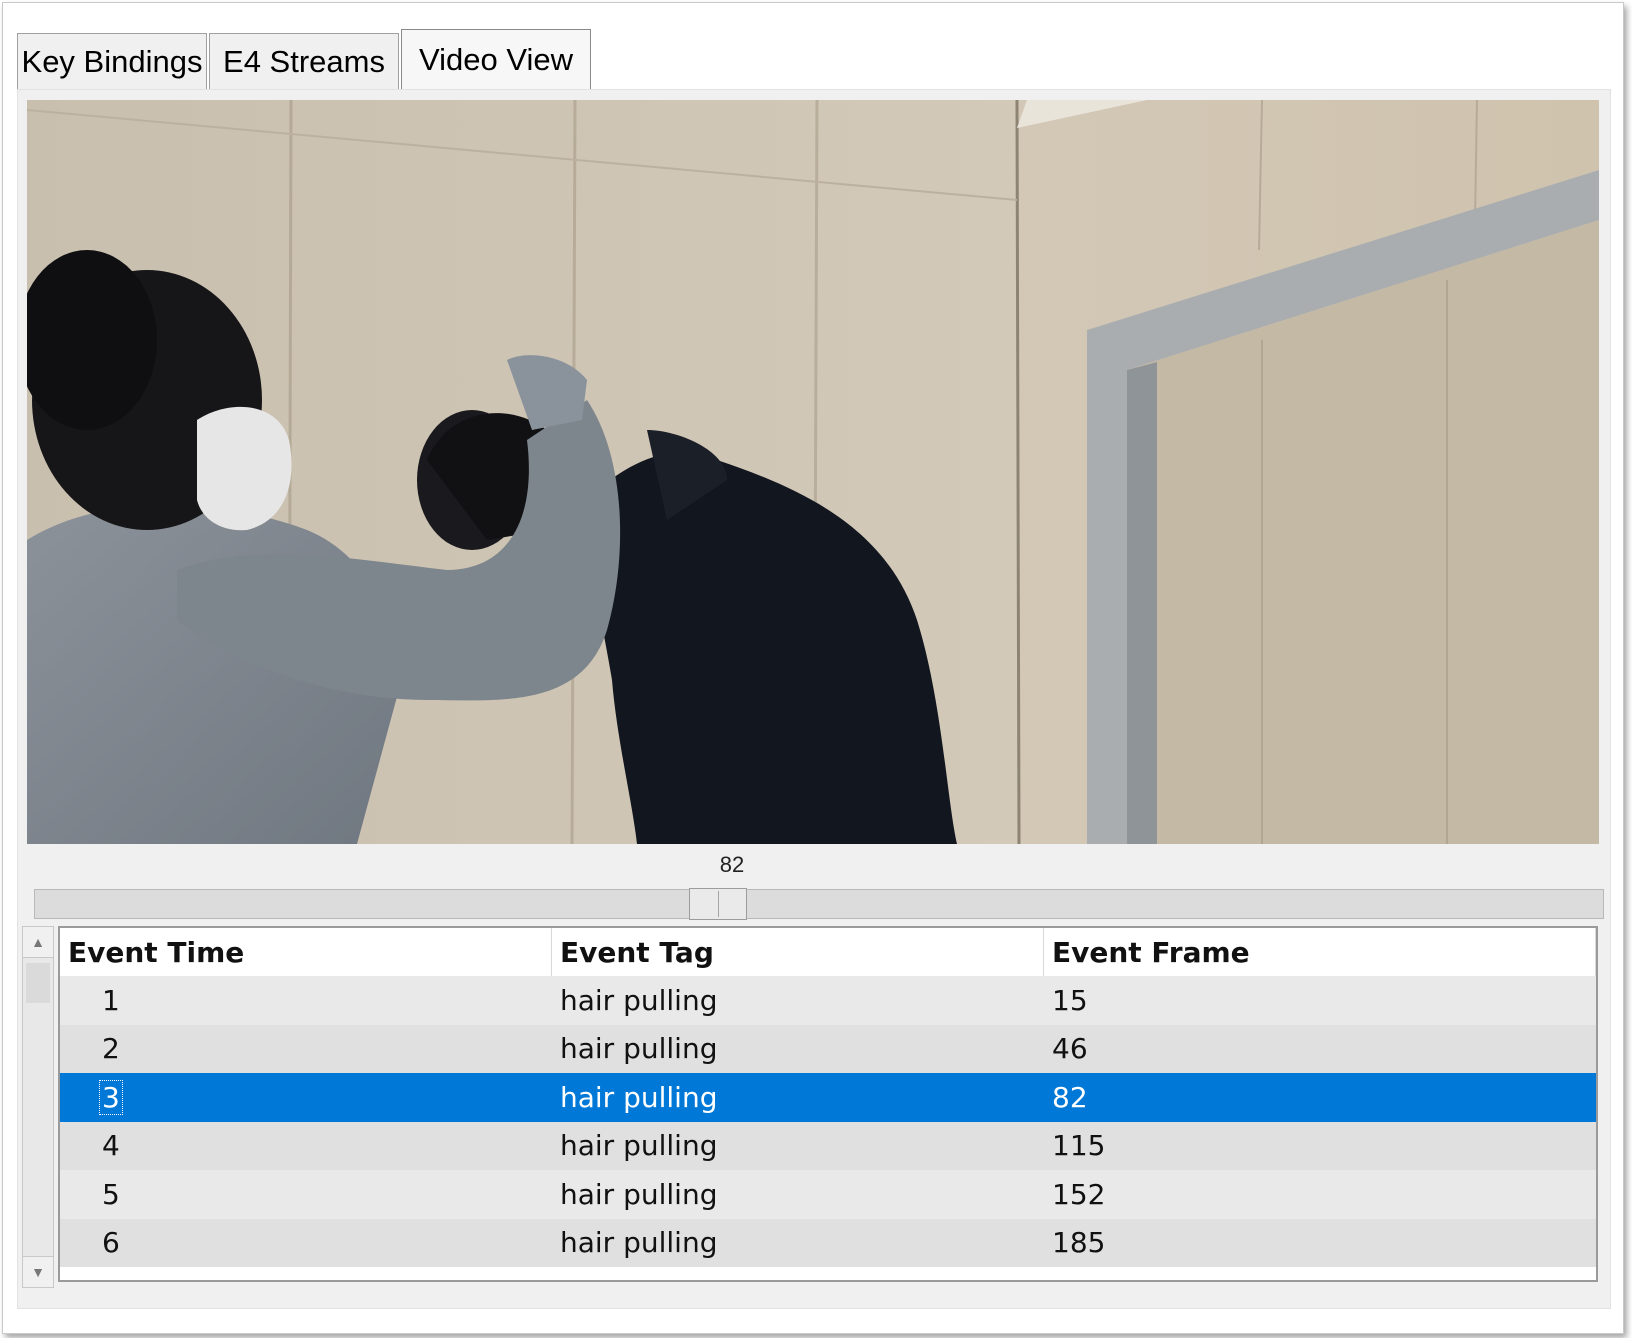  What do you see at coordinates (496, 59) in the screenshot?
I see `tab-video-view: Video View` at bounding box center [496, 59].